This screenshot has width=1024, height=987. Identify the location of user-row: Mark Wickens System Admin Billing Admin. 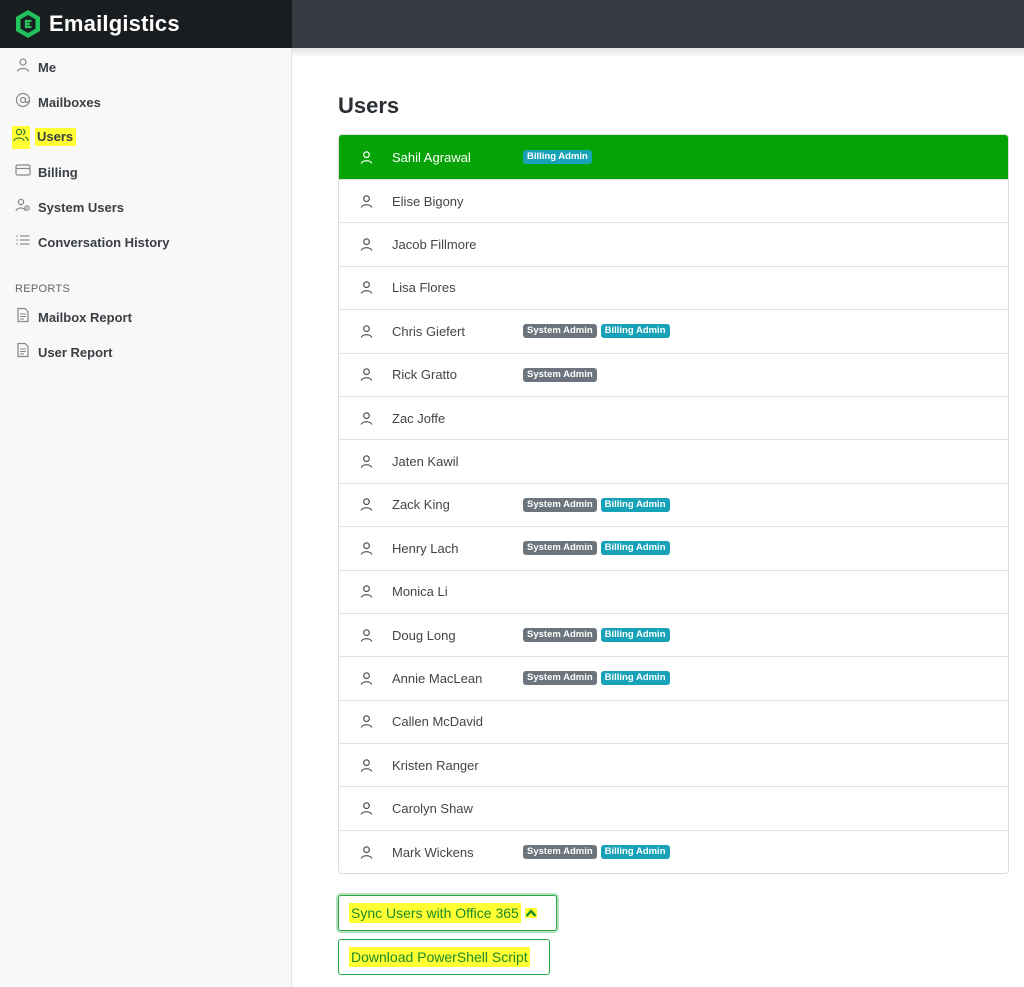
(673, 851).